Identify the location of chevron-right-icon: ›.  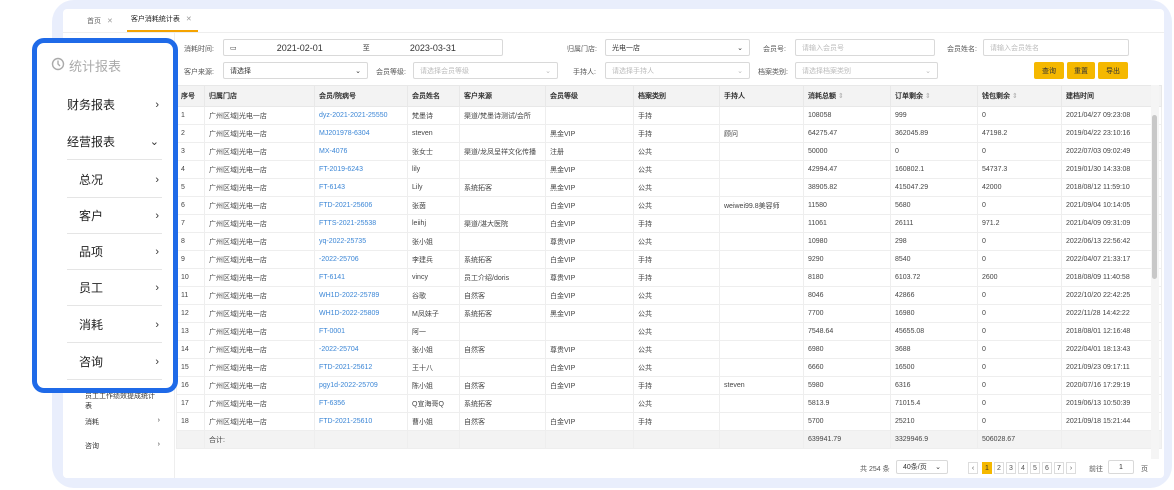
(157, 361).